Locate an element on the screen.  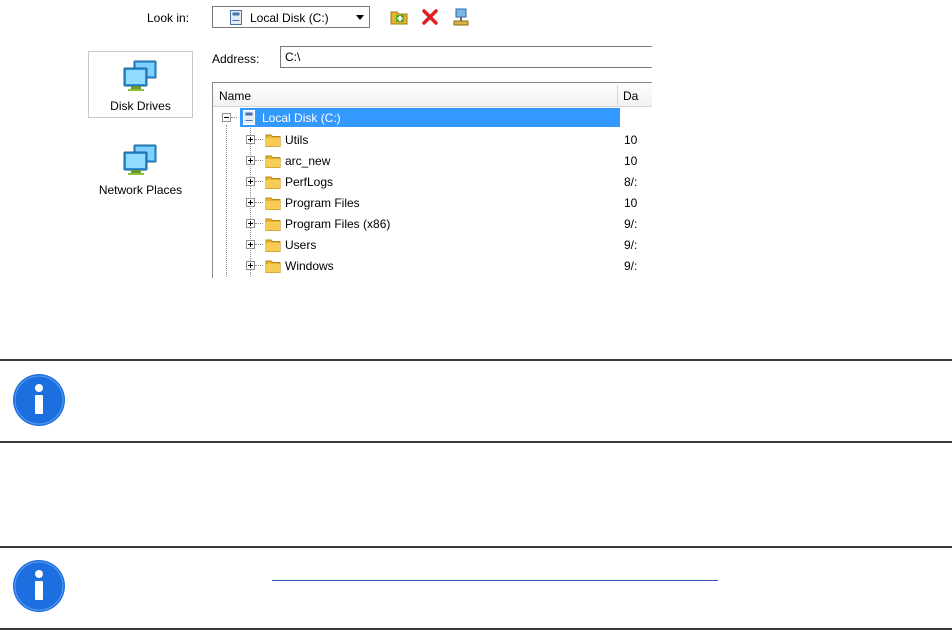
tree-row-folder: Utils 10 is located at coordinates (432, 139).